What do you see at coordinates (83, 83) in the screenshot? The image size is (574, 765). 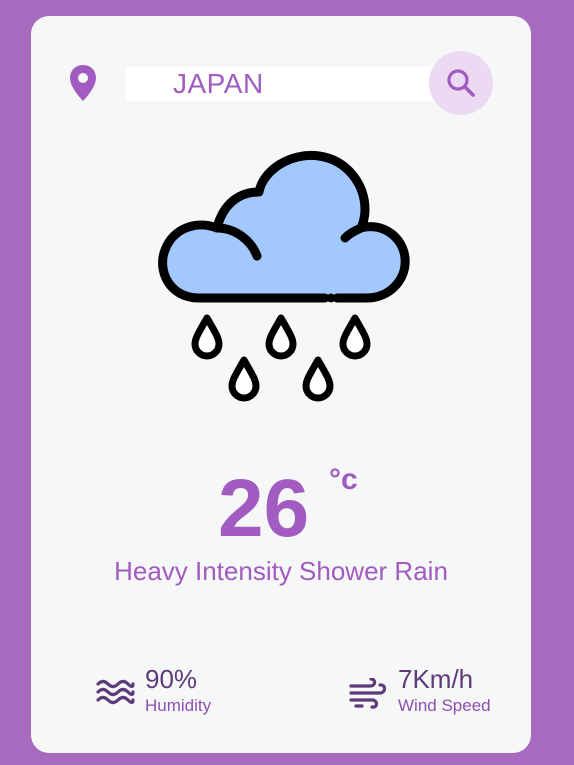 I see `map-pin-icon` at bounding box center [83, 83].